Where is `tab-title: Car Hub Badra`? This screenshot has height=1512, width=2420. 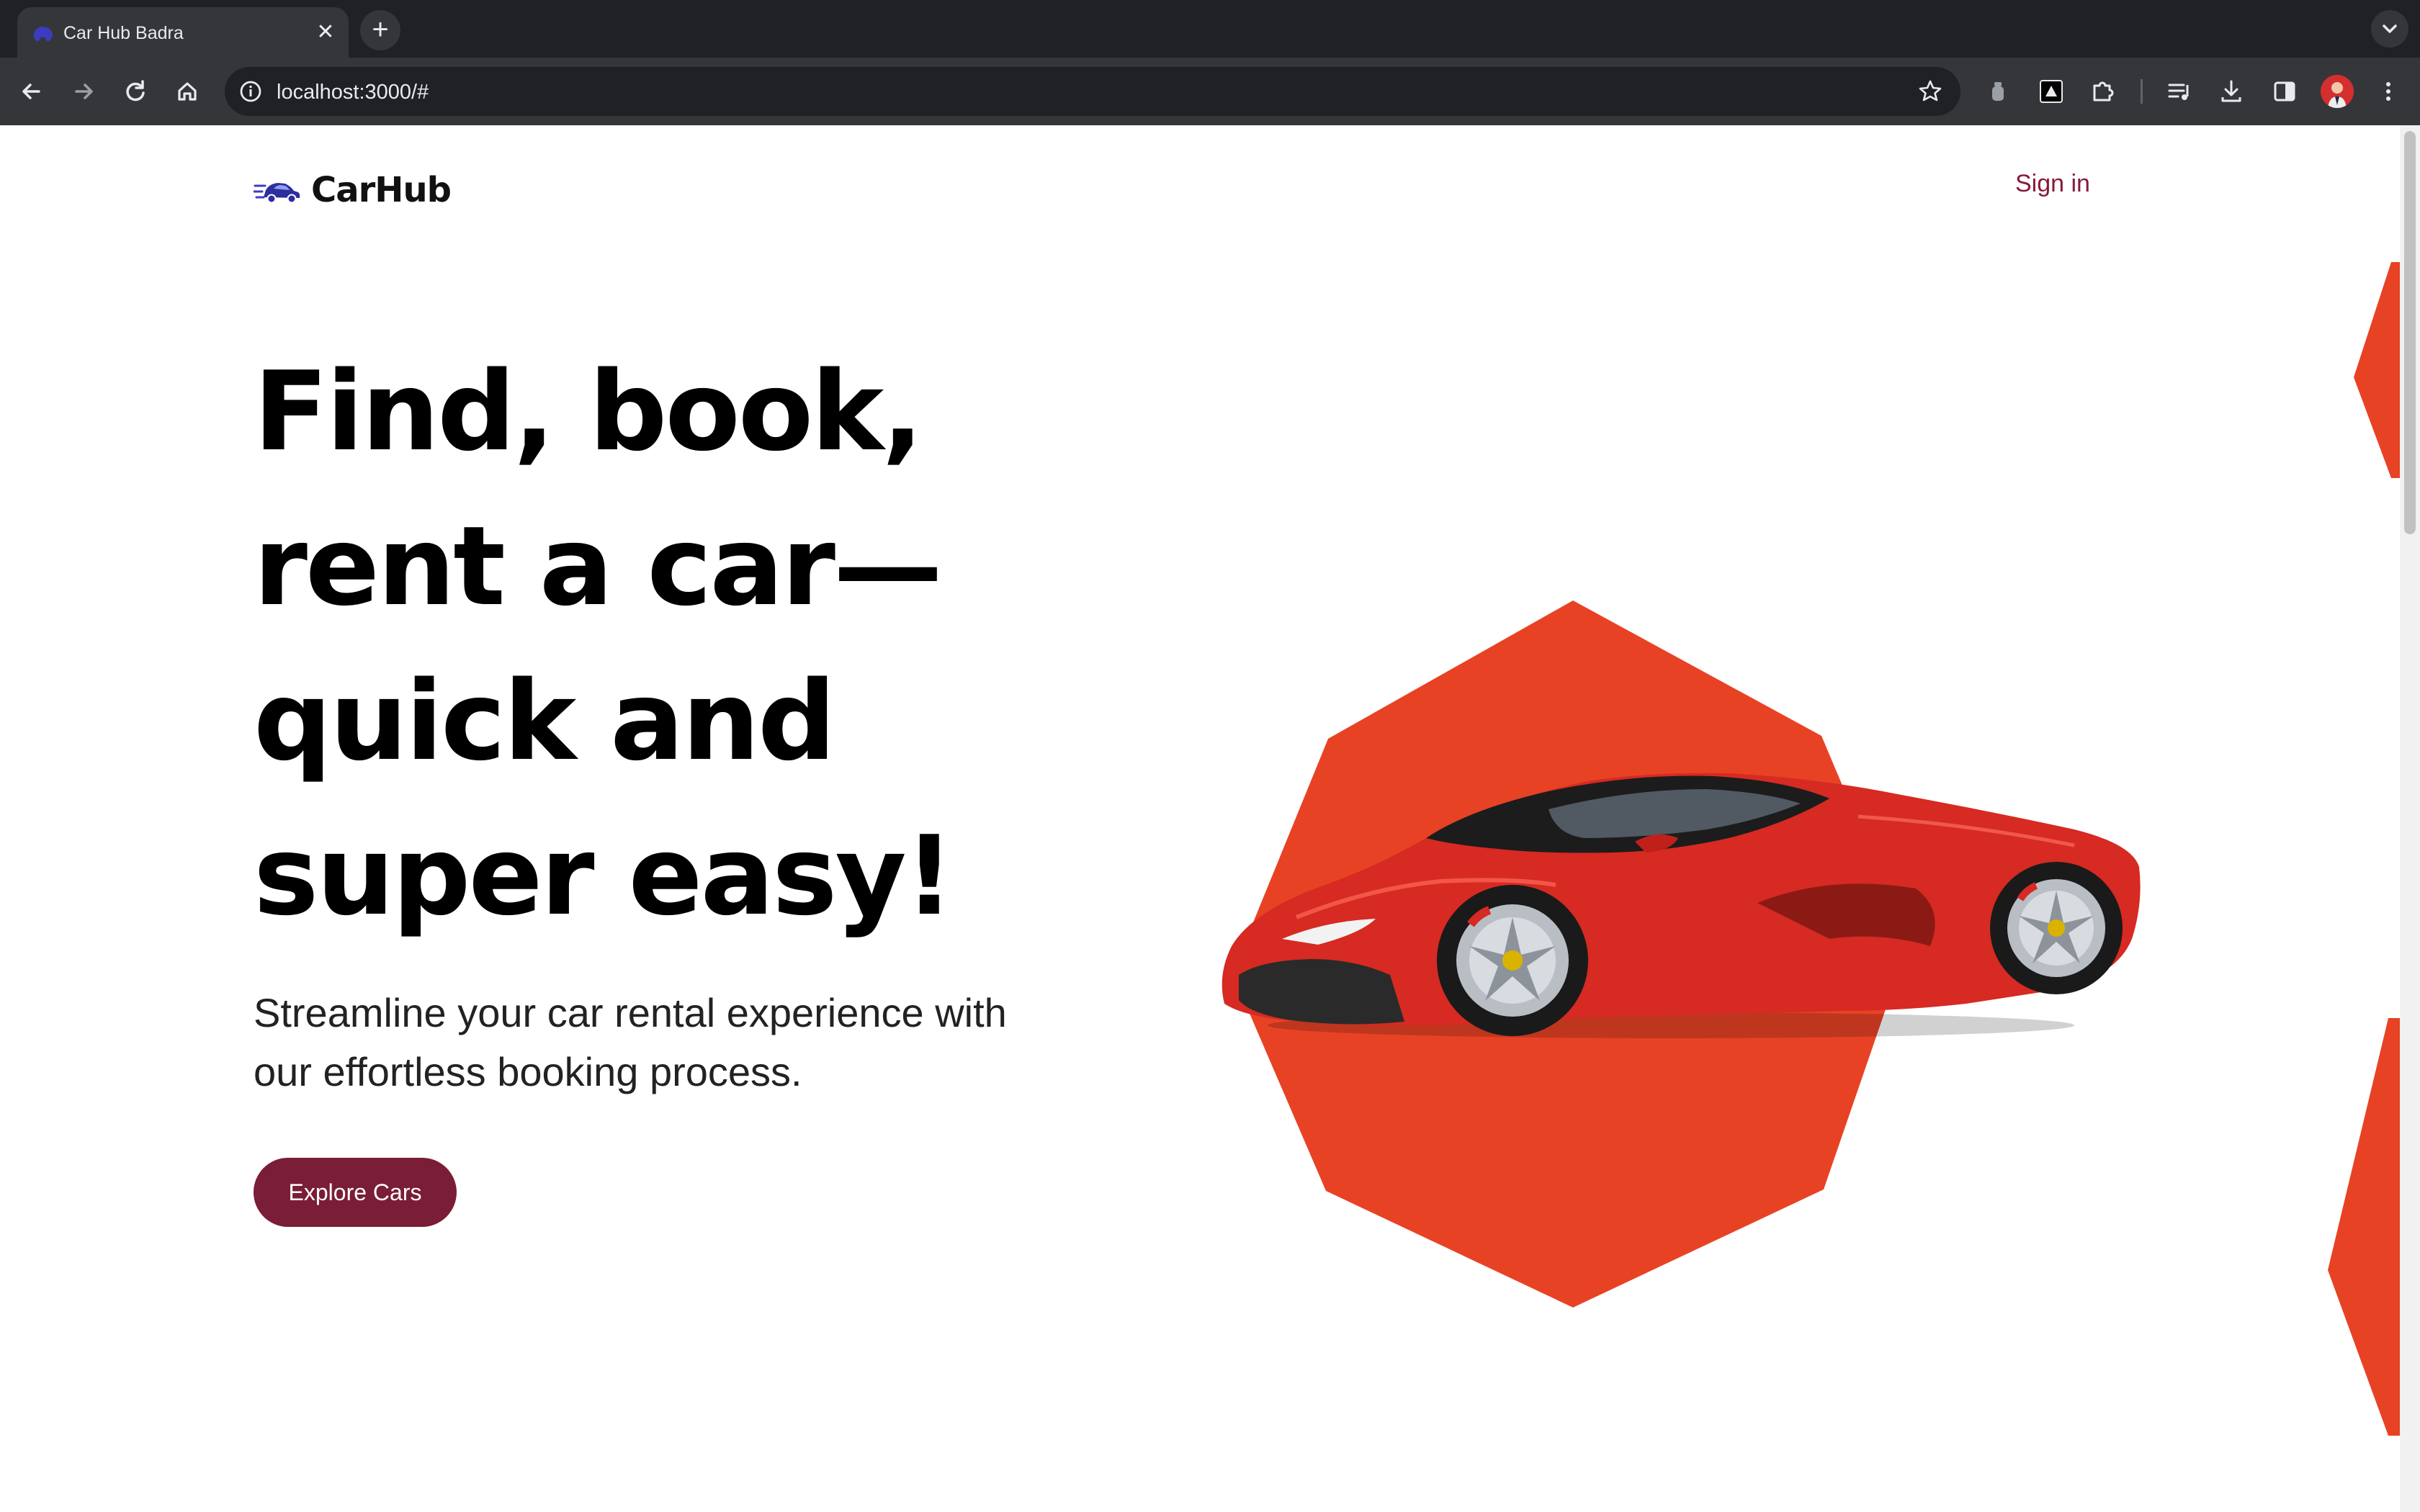
tab-title: Car Hub Badra is located at coordinates (124, 33).